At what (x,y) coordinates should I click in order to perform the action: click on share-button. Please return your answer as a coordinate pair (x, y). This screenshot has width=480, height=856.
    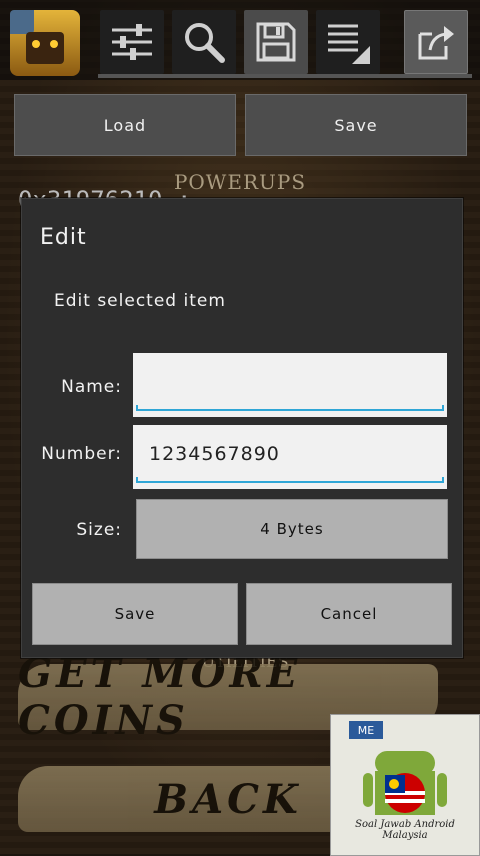
    Looking at the image, I should click on (436, 42).